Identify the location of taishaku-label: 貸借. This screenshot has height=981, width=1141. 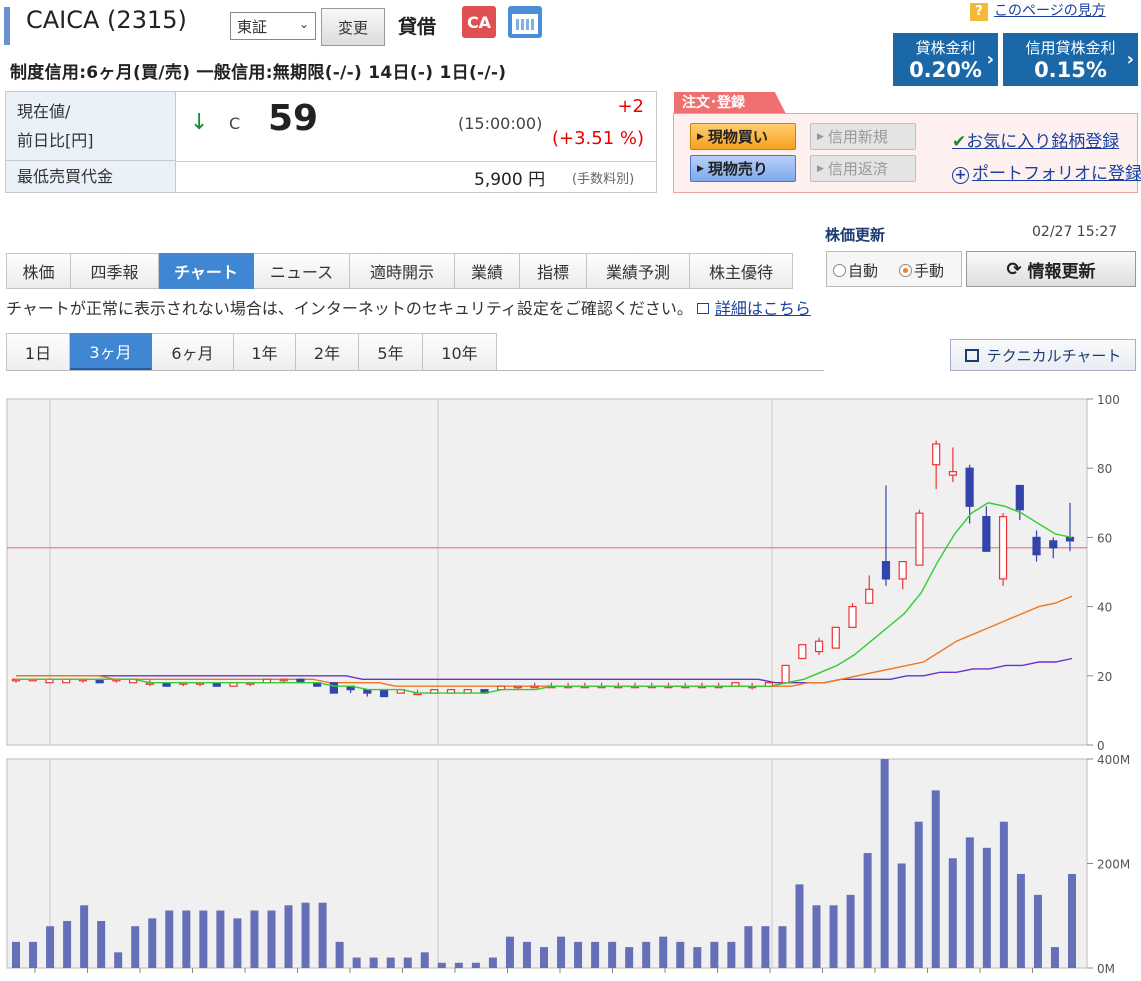
(417, 27).